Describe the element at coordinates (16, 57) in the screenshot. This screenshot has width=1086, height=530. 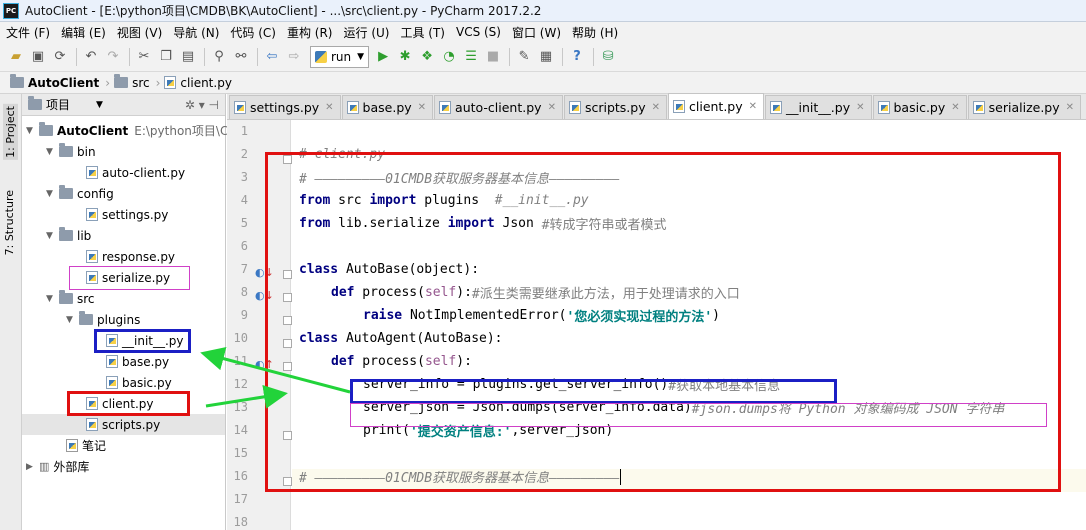
I see `open-folder-icon: ▰` at that location.